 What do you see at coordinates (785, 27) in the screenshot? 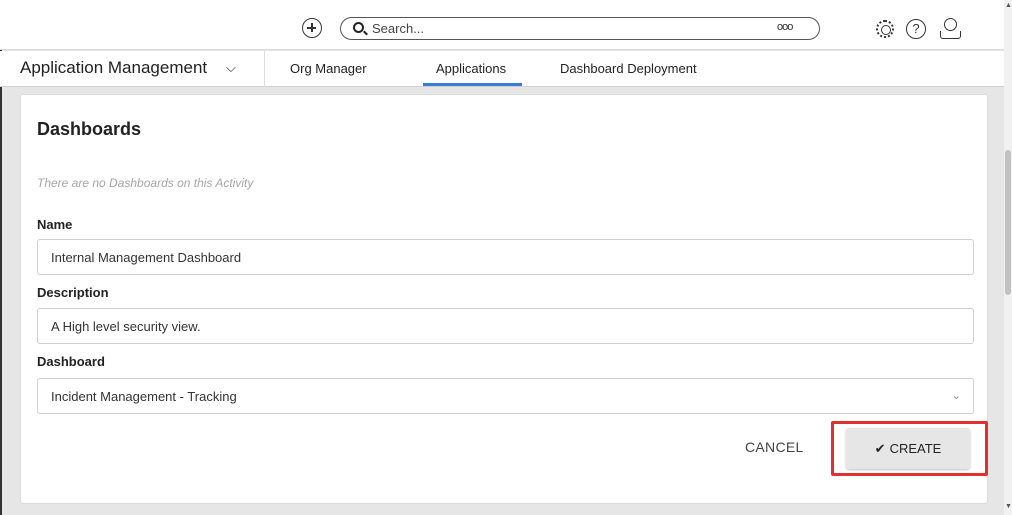
I see `more-options-icon: ooo` at bounding box center [785, 27].